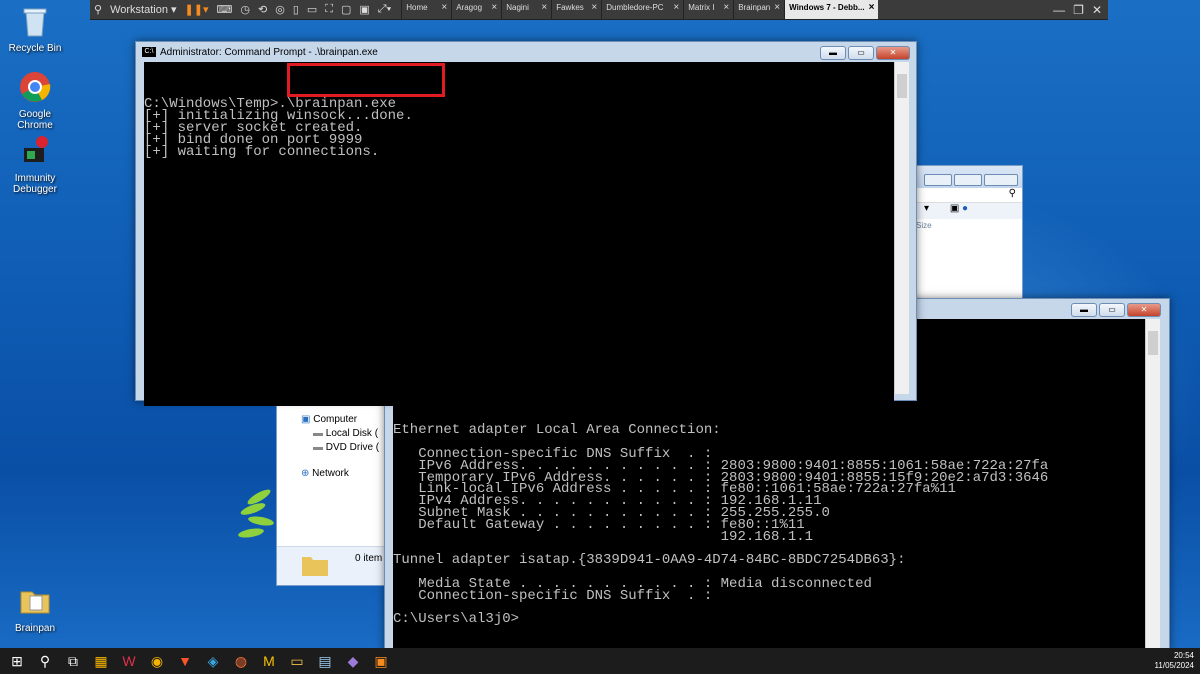 The height and width of the screenshot is (674, 1200). I want to click on desktop-icon-label: Brainpan, so click(35, 628).